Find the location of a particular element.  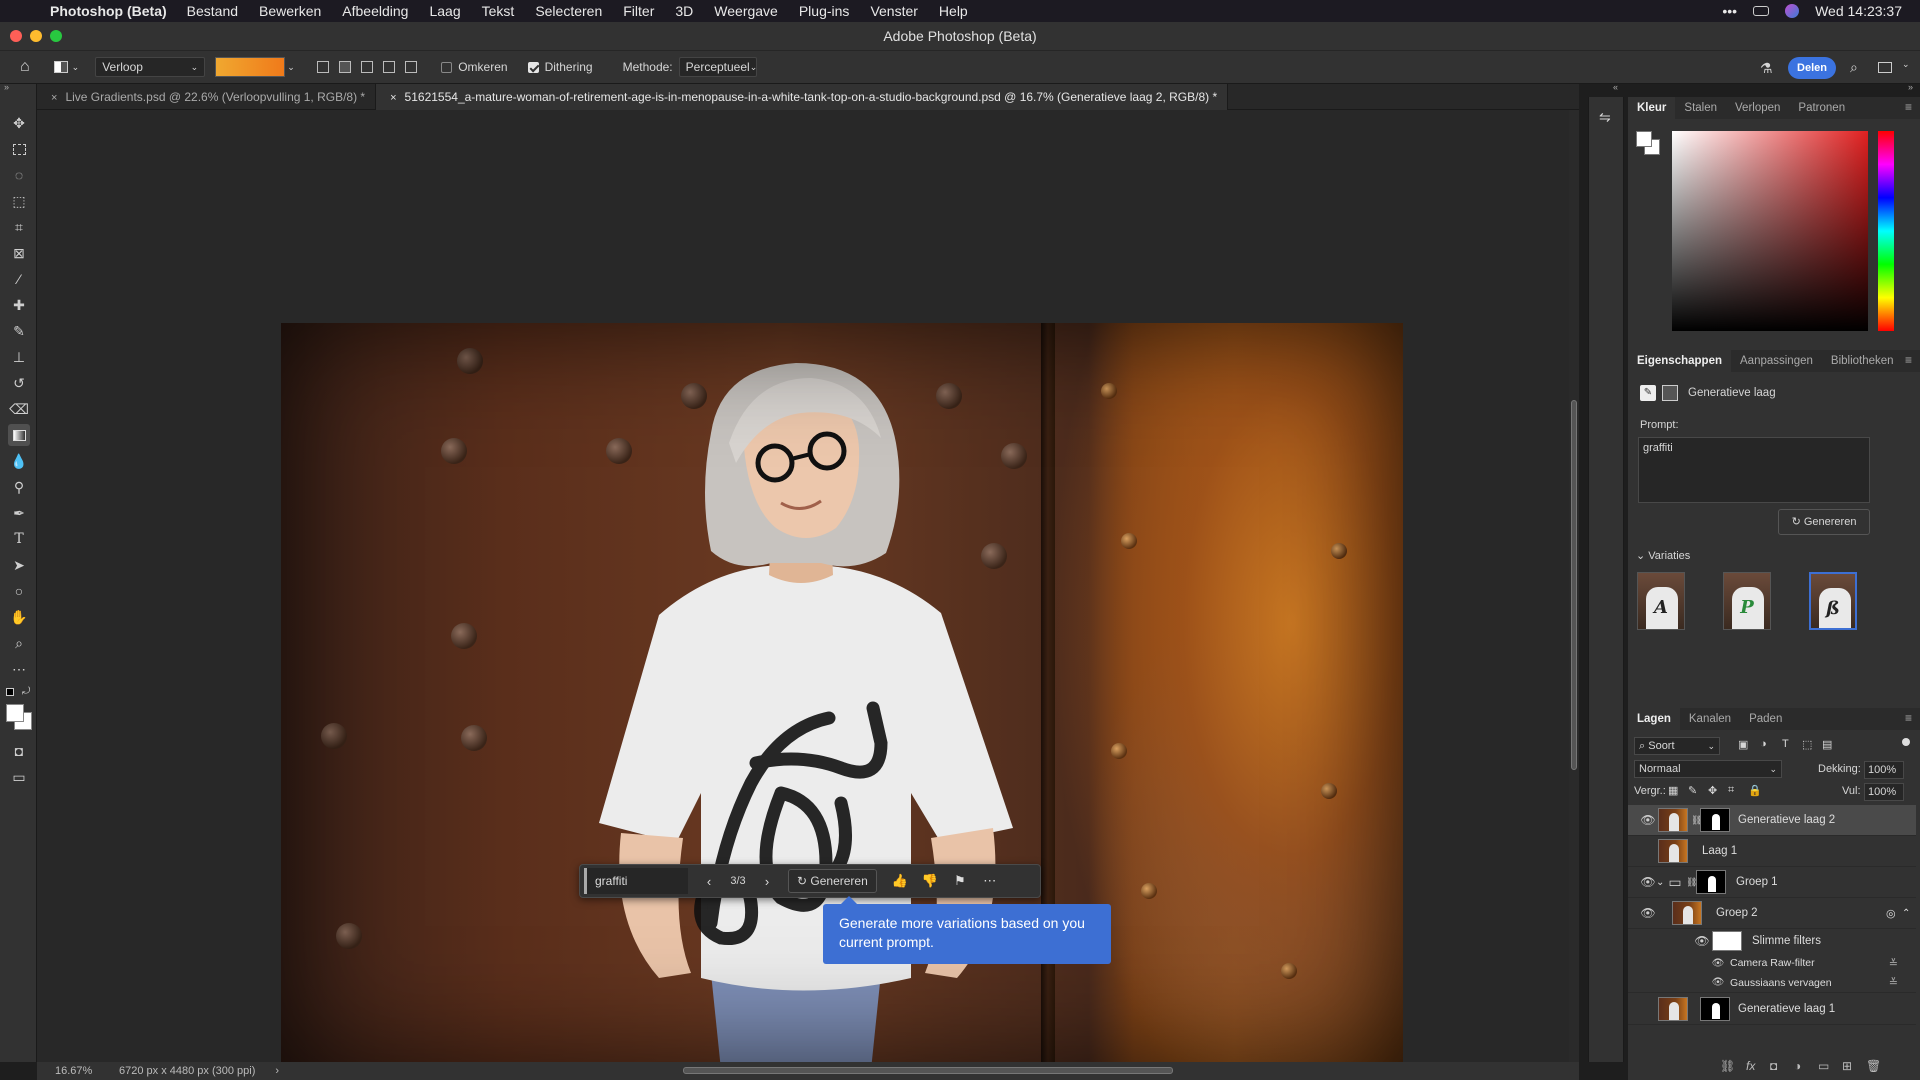

zoom-window-button is located at coordinates (56, 36).